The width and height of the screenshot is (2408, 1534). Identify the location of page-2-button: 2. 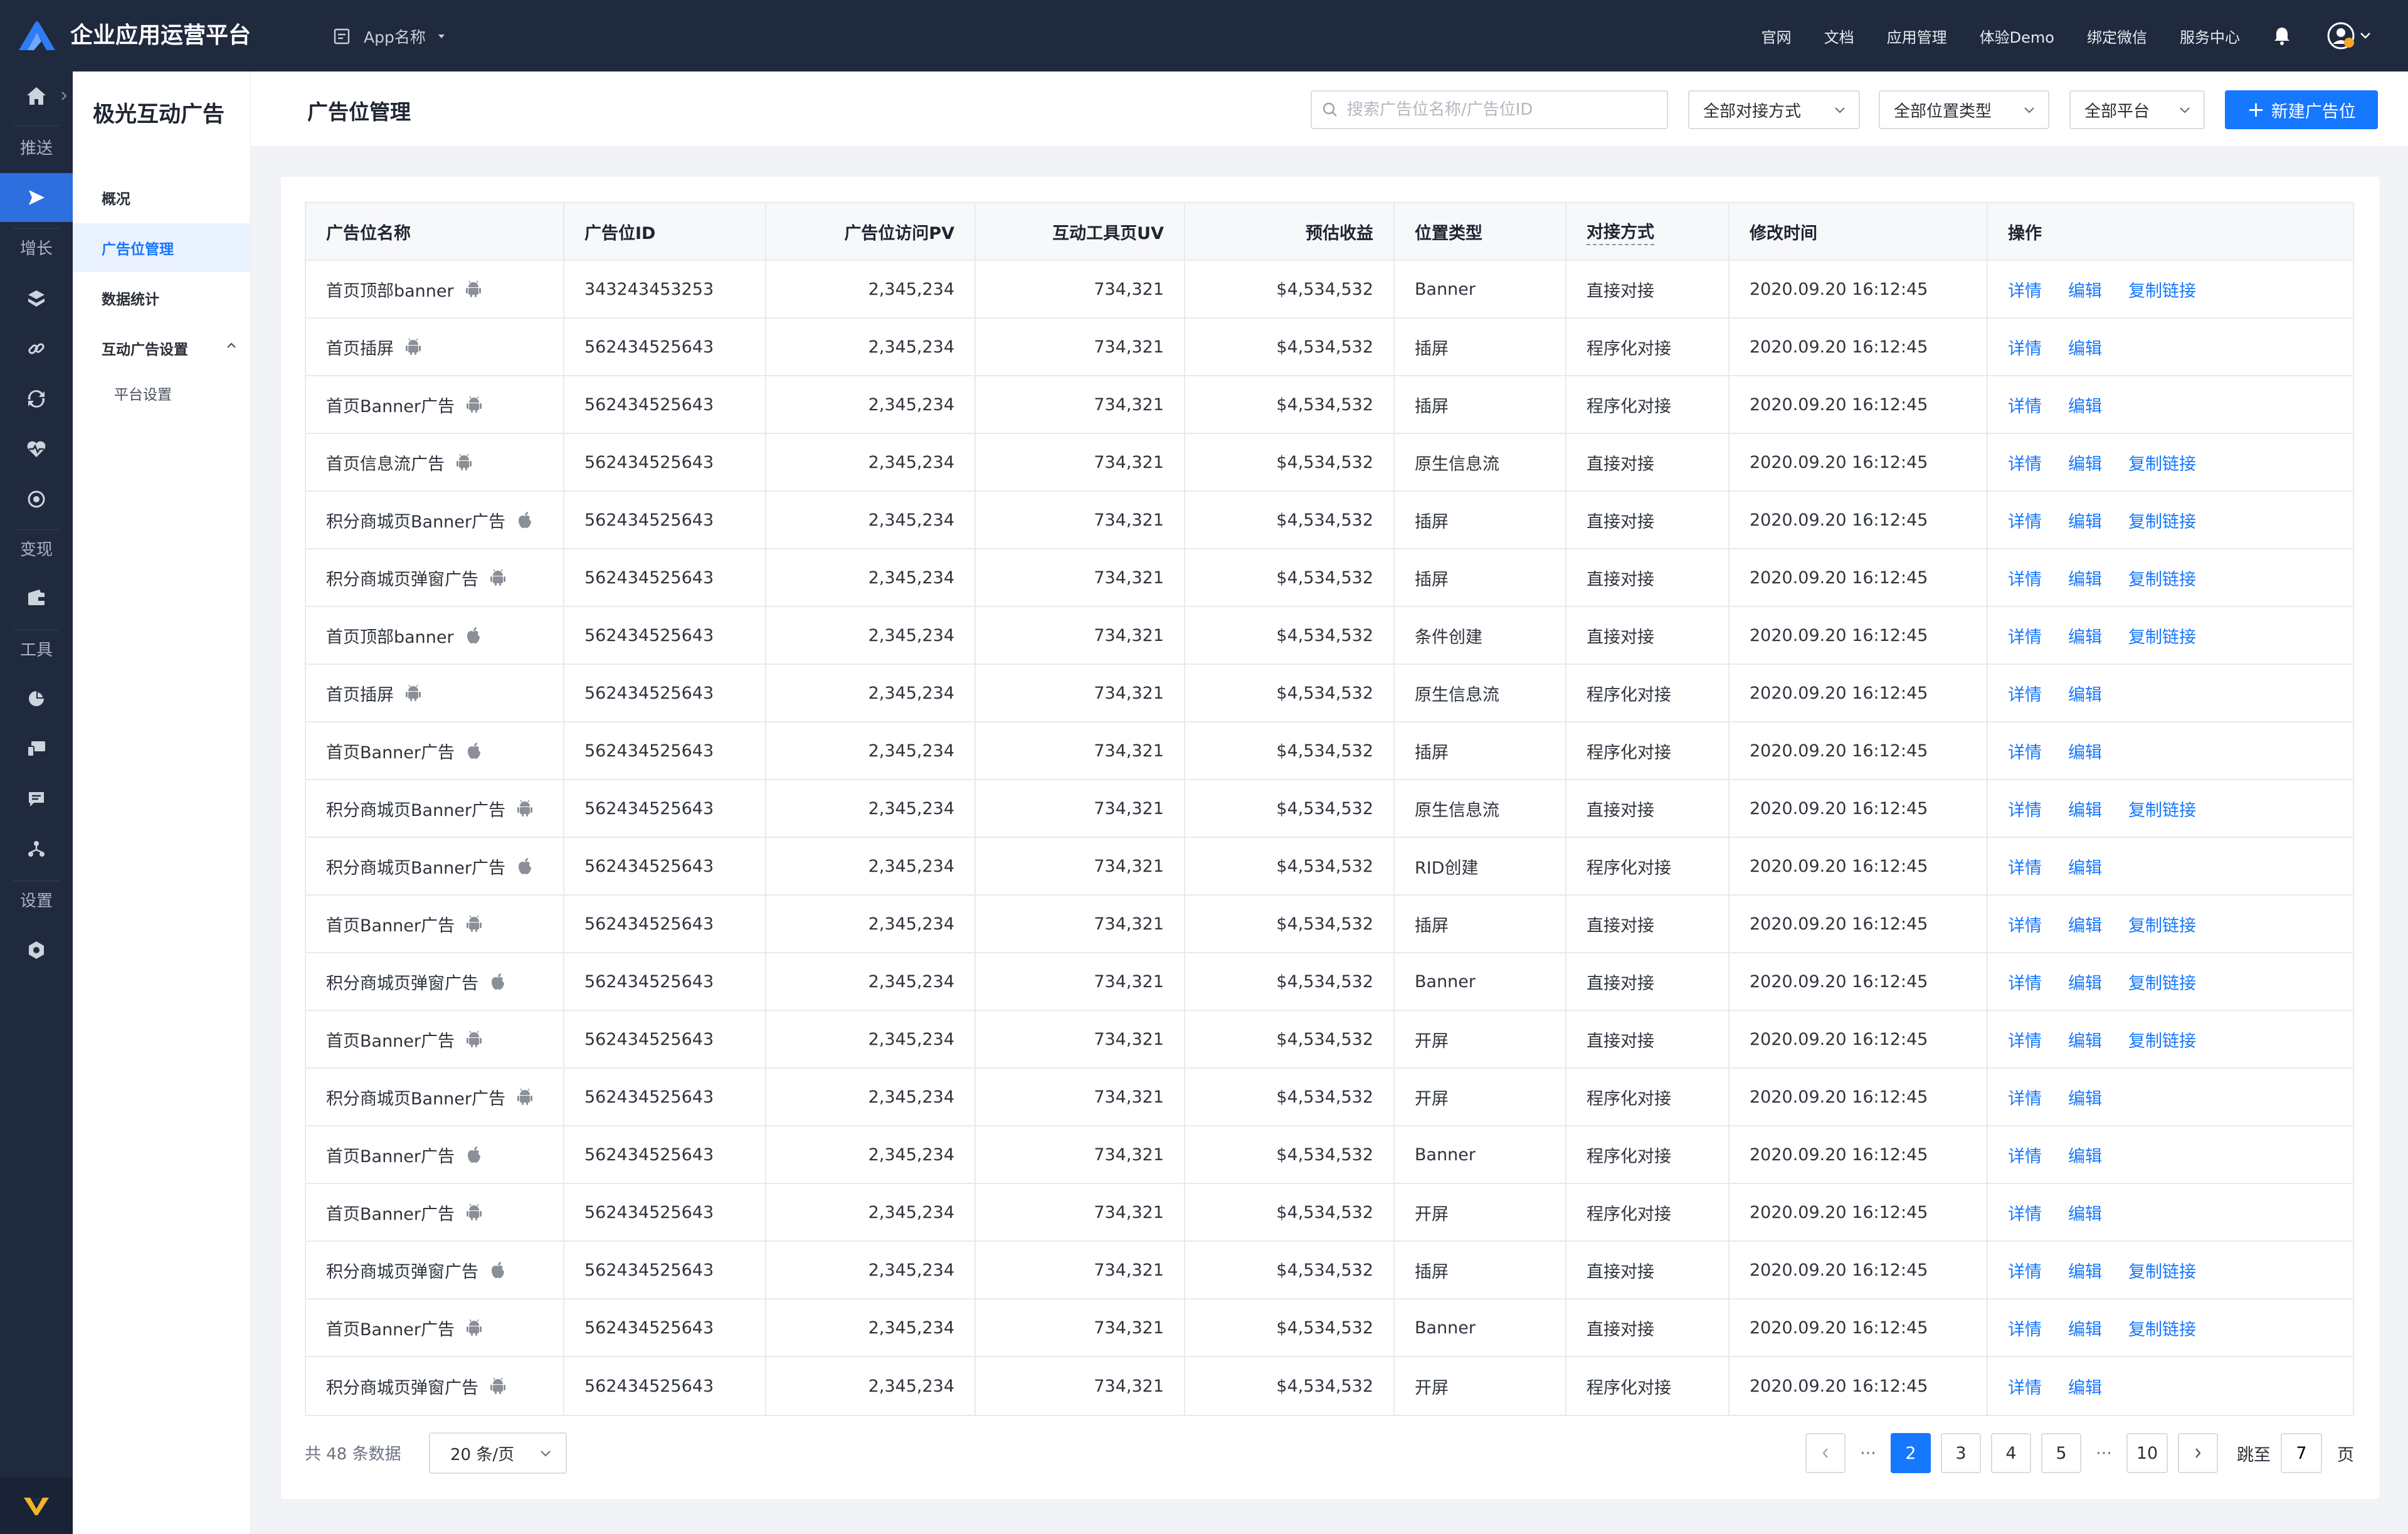
(1911, 1453).